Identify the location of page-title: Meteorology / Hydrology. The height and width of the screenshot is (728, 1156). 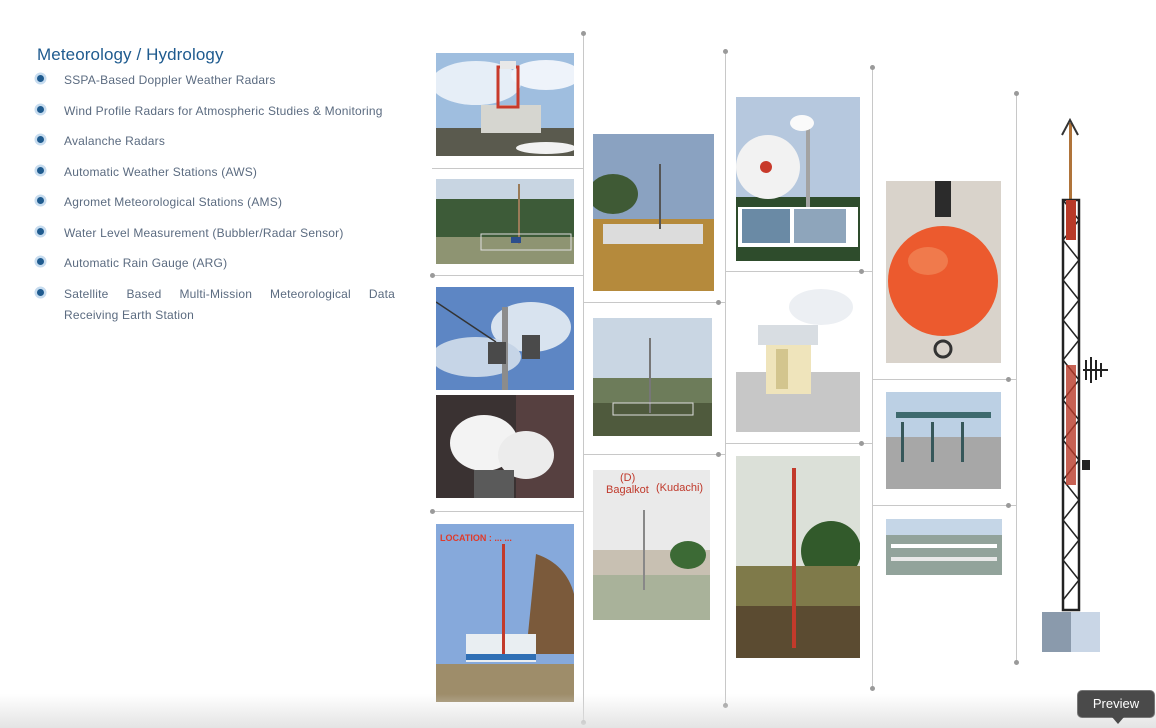
(130, 55).